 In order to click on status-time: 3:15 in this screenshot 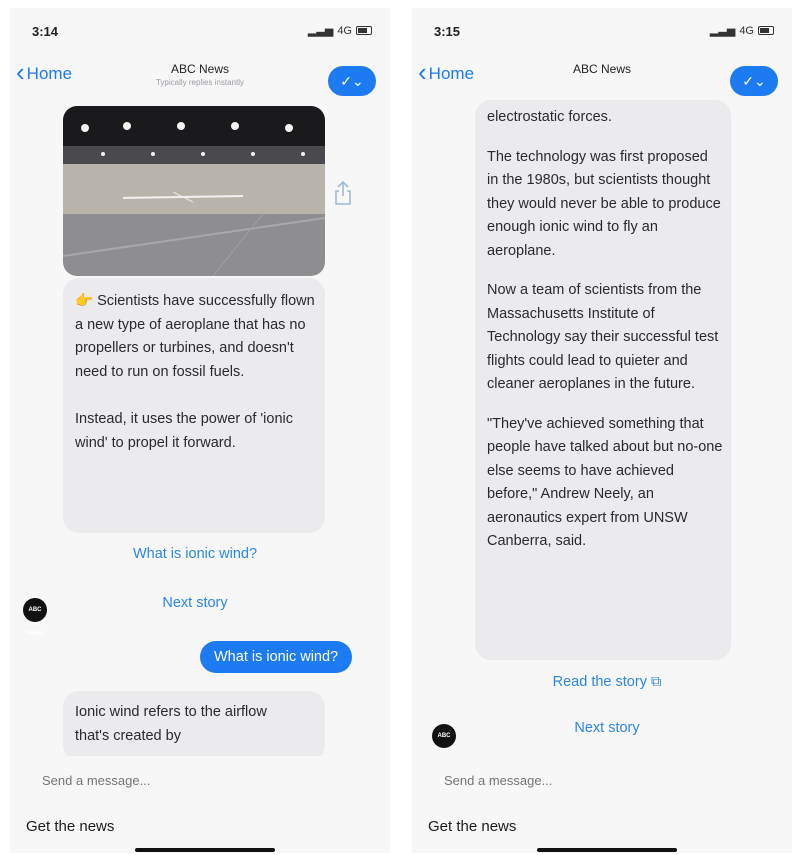, I will do `click(447, 31)`.